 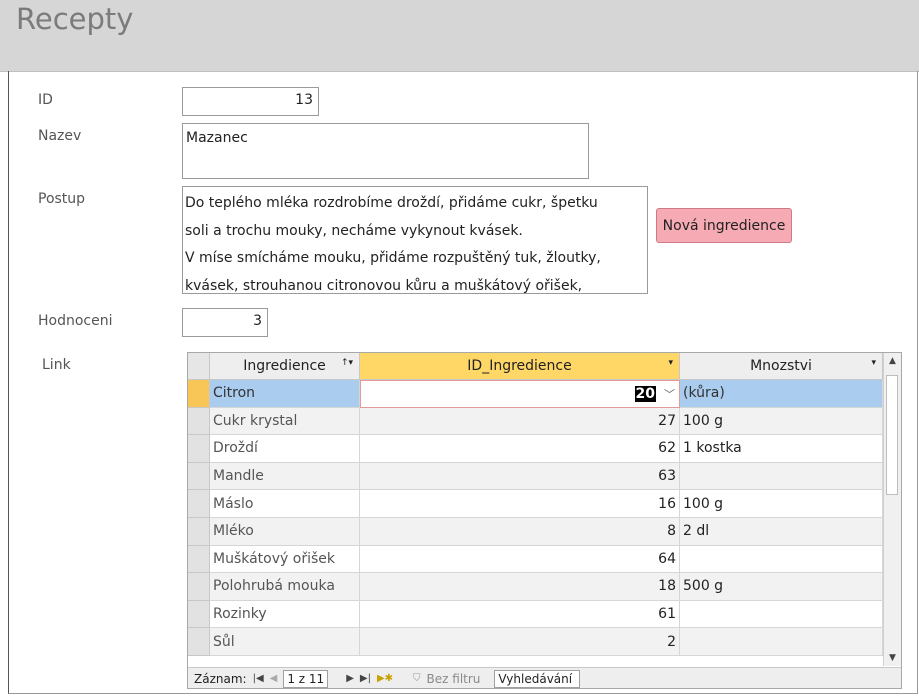 I want to click on vertical-scrollbar: ▲ ▼, so click(x=892, y=509).